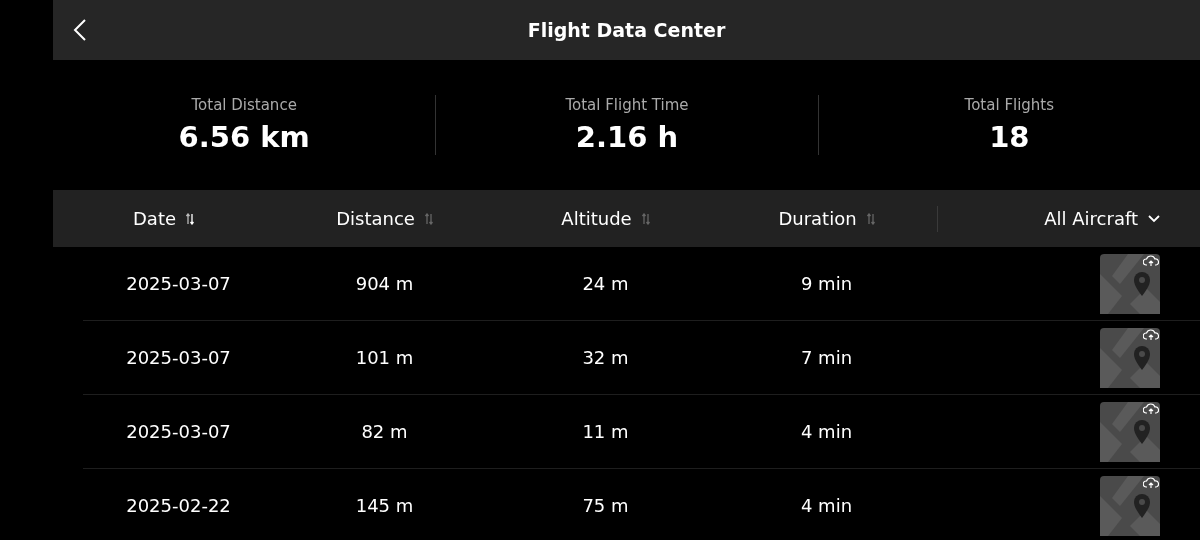 This screenshot has height=540, width=1200. I want to click on table-cell-text: 145 m, so click(384, 505).